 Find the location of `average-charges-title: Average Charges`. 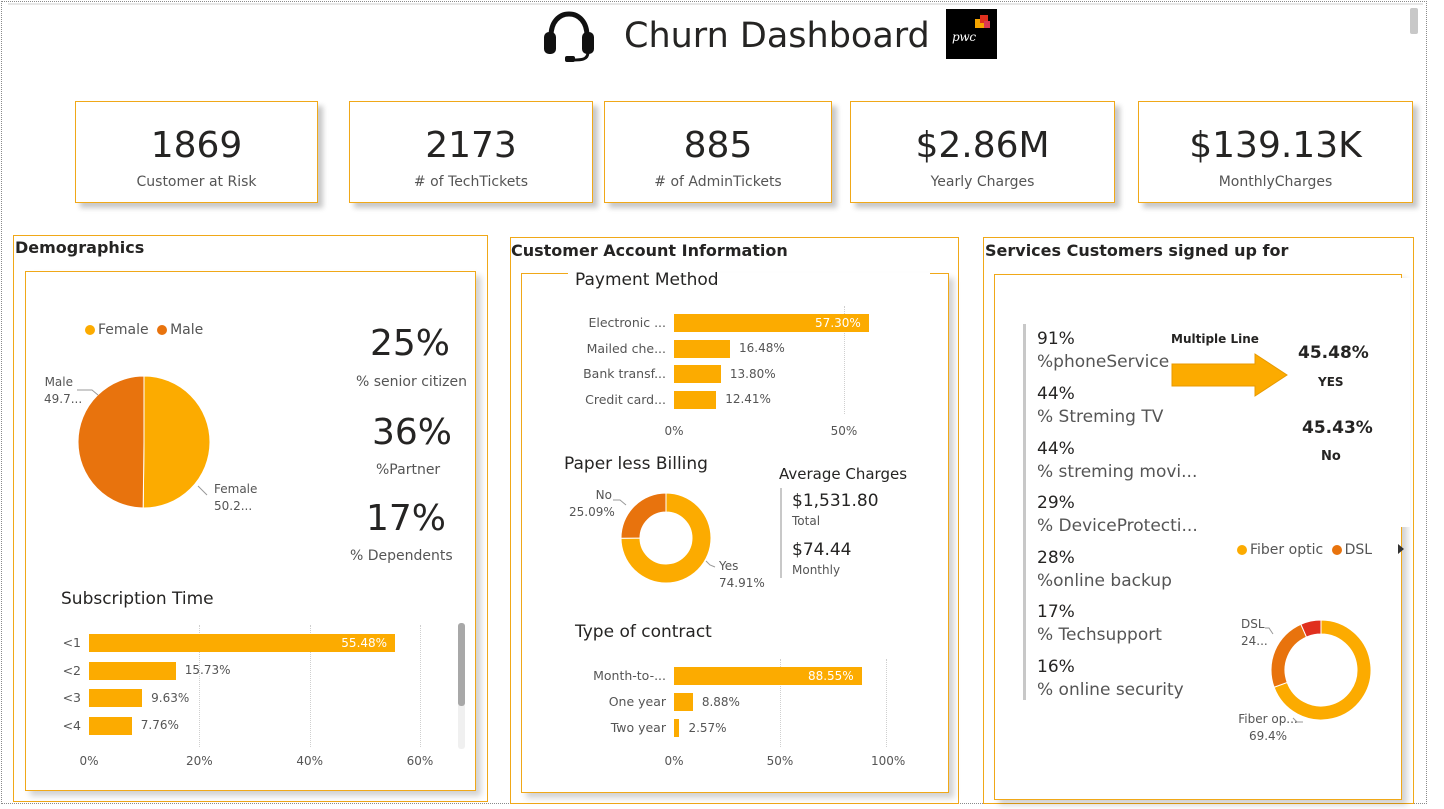

average-charges-title: Average Charges is located at coordinates (843, 474).